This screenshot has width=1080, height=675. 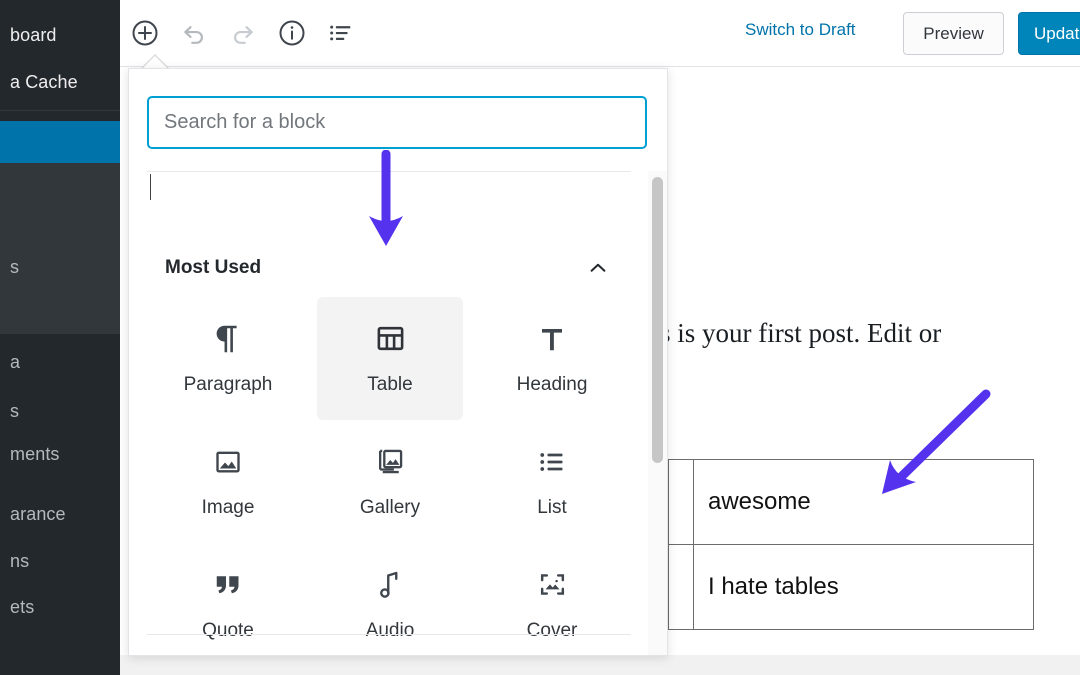 What do you see at coordinates (390, 462) in the screenshot?
I see `gallery-icon` at bounding box center [390, 462].